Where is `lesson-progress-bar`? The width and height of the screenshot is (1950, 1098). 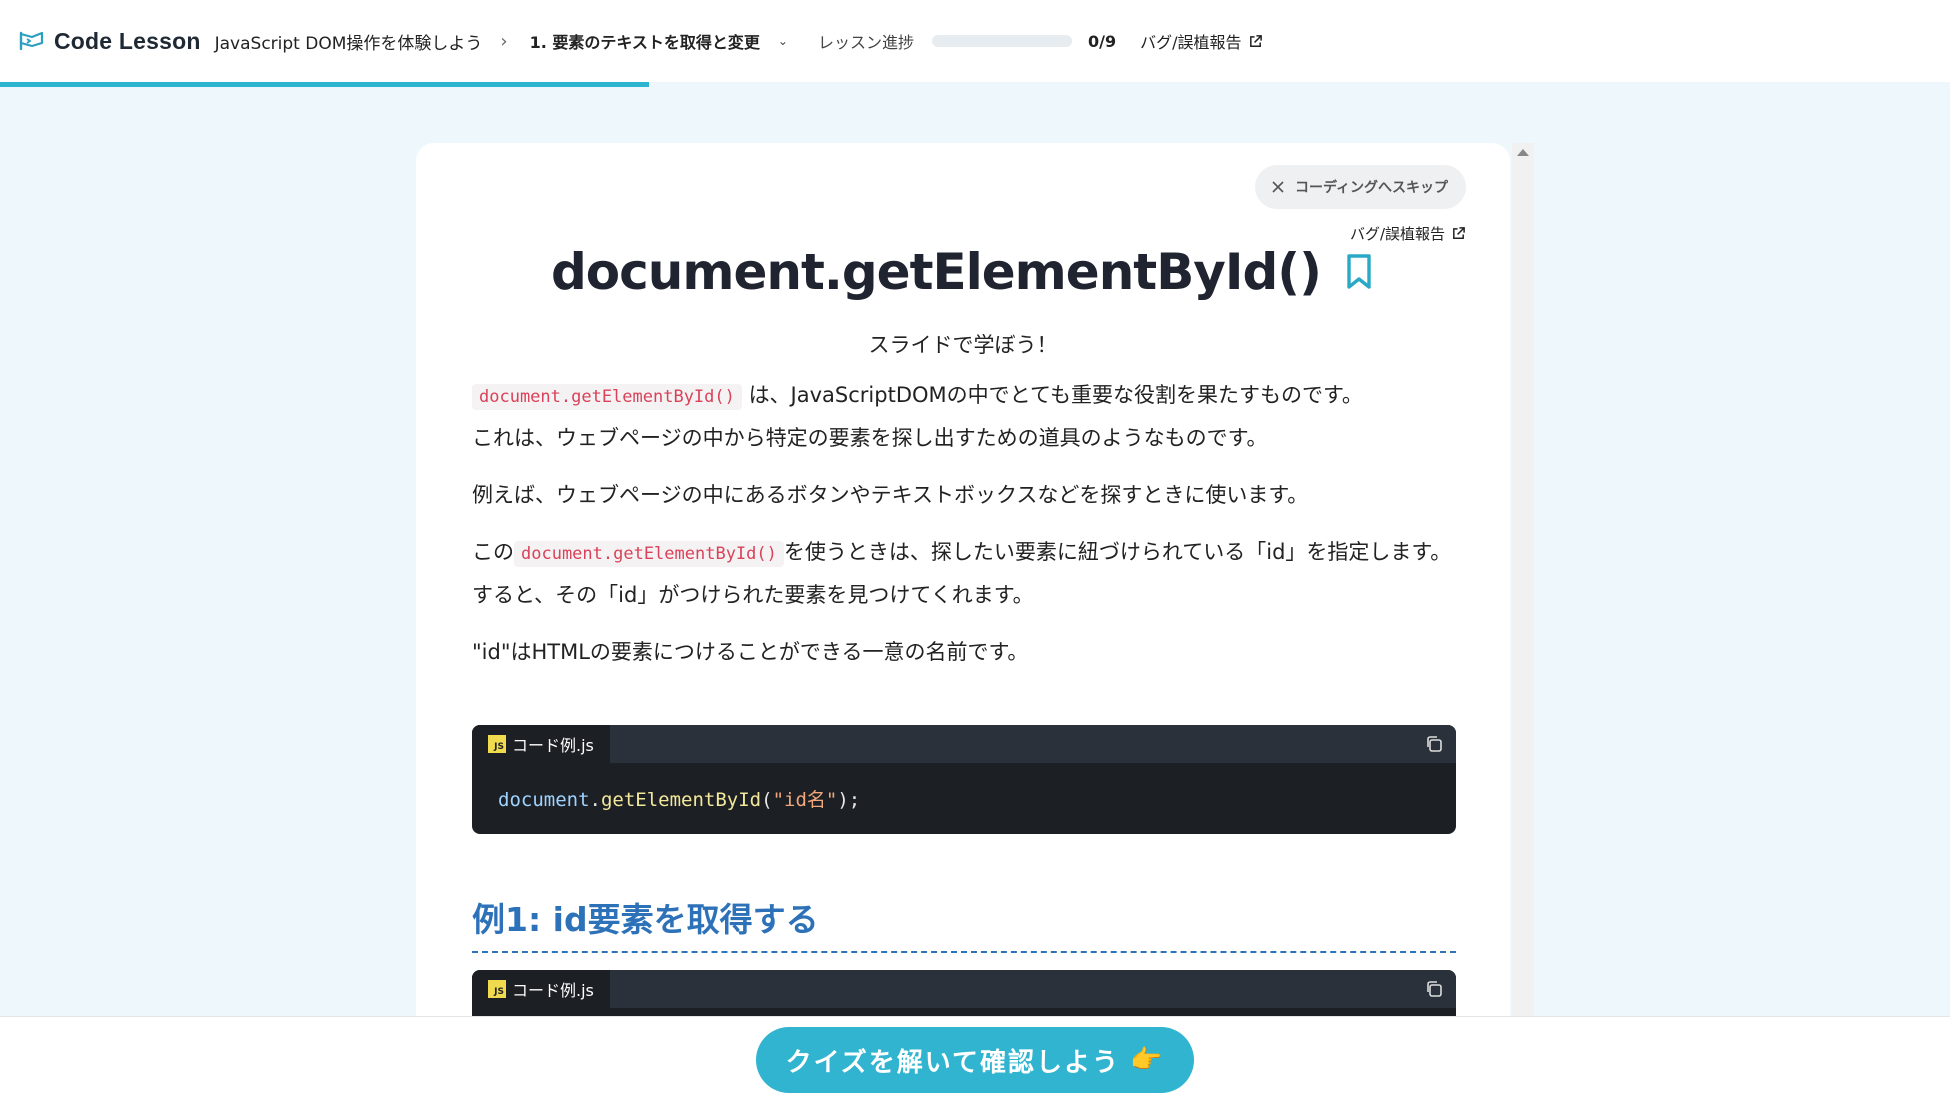 lesson-progress-bar is located at coordinates (1001, 41).